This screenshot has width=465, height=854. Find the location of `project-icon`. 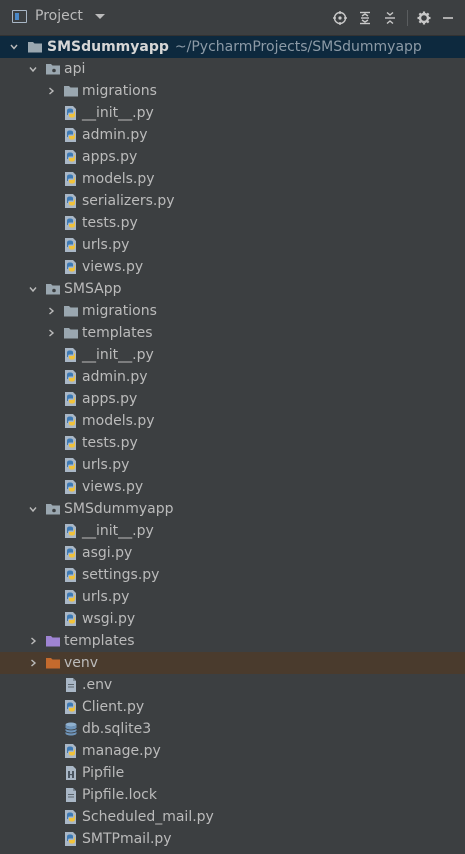

project-icon is located at coordinates (19, 16).